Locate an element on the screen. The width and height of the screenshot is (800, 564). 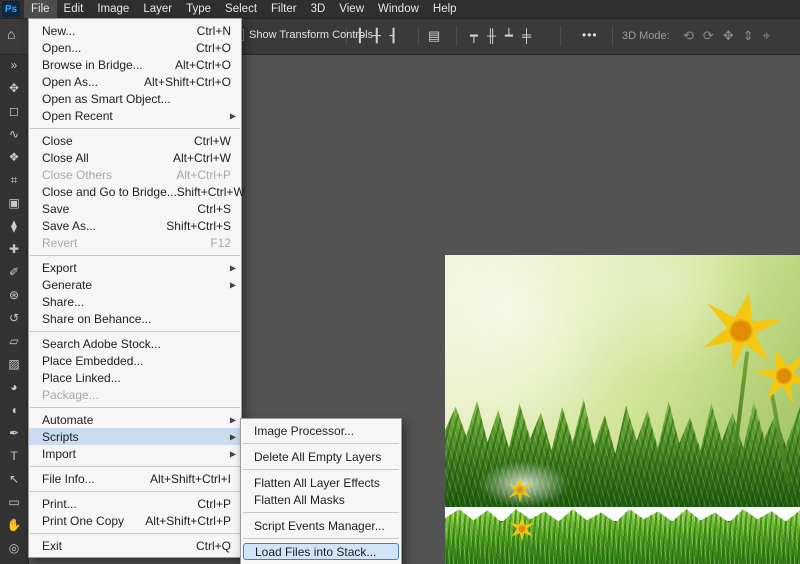
crop-tool-icon: ⌗ is located at coordinates (14, 180).